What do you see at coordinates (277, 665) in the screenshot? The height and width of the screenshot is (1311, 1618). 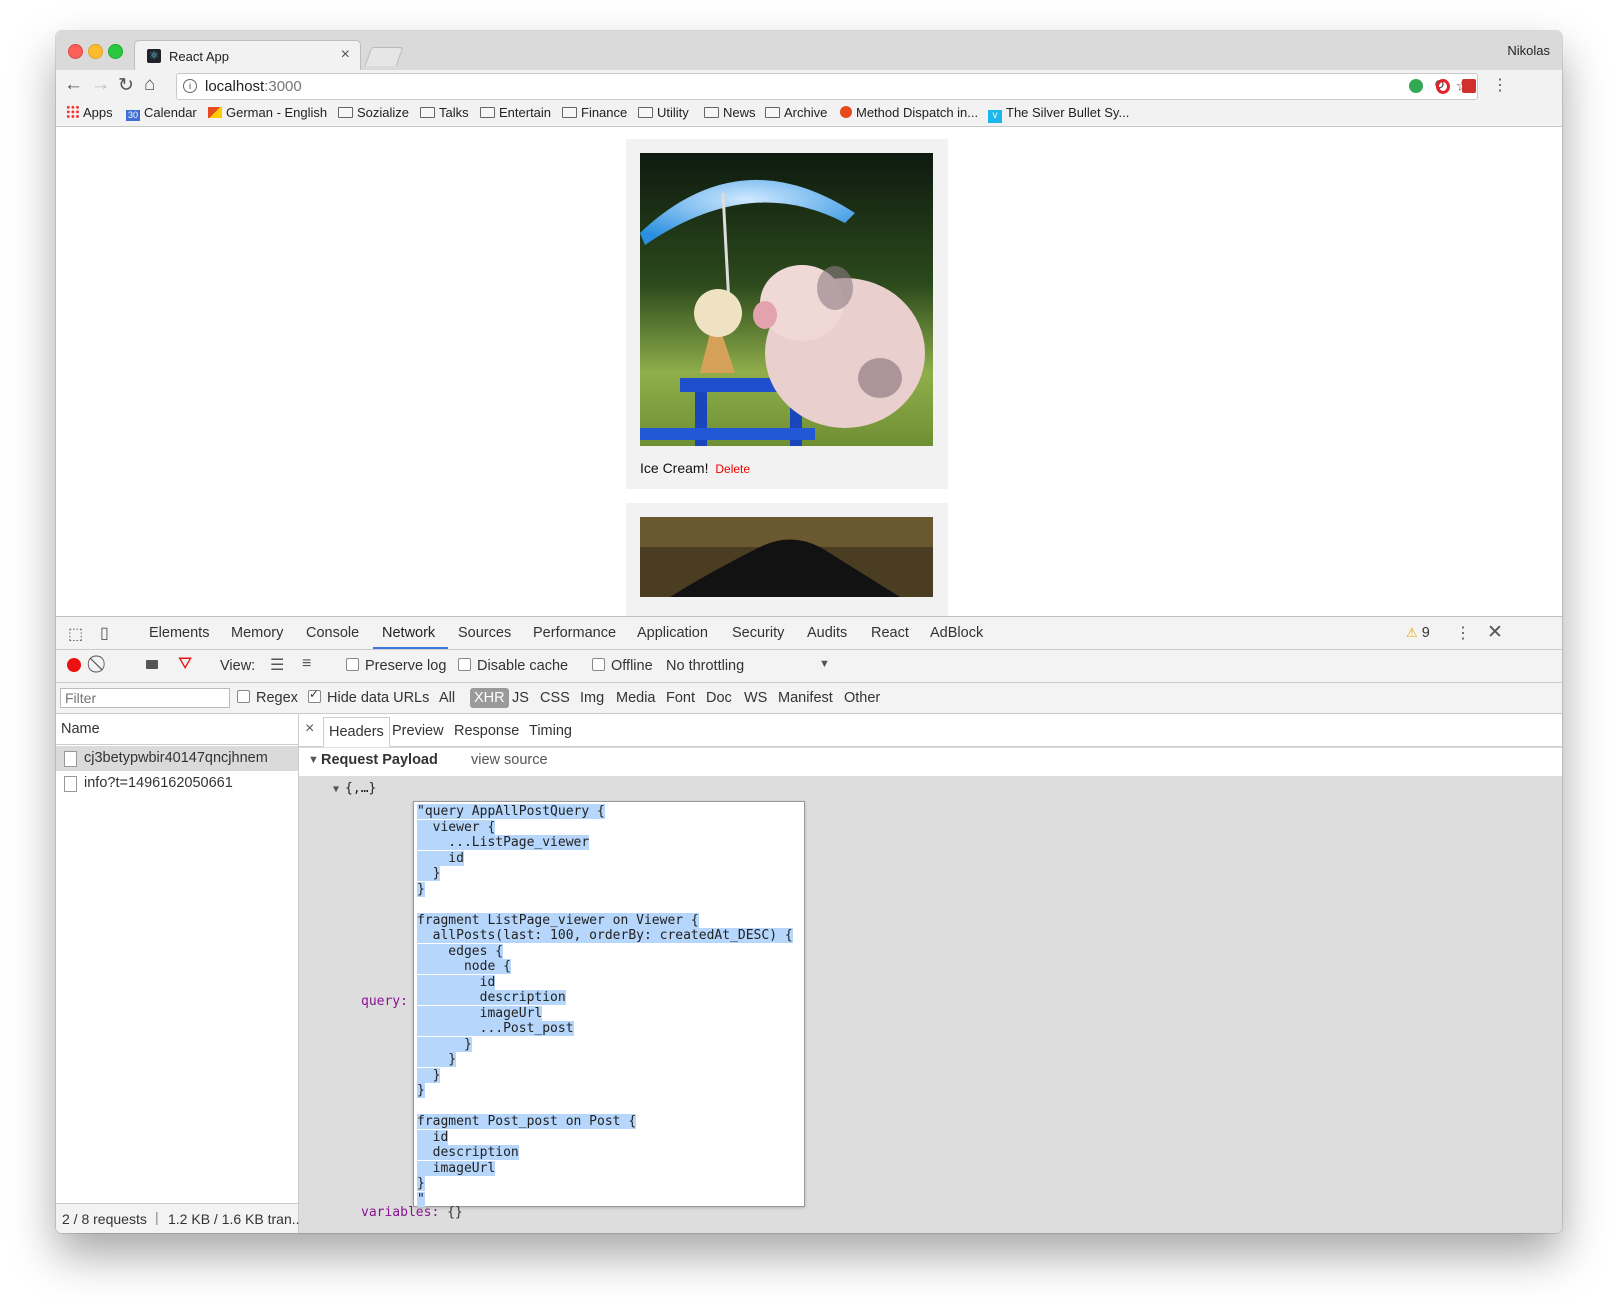 I see `large-rows-icon: ☰` at bounding box center [277, 665].